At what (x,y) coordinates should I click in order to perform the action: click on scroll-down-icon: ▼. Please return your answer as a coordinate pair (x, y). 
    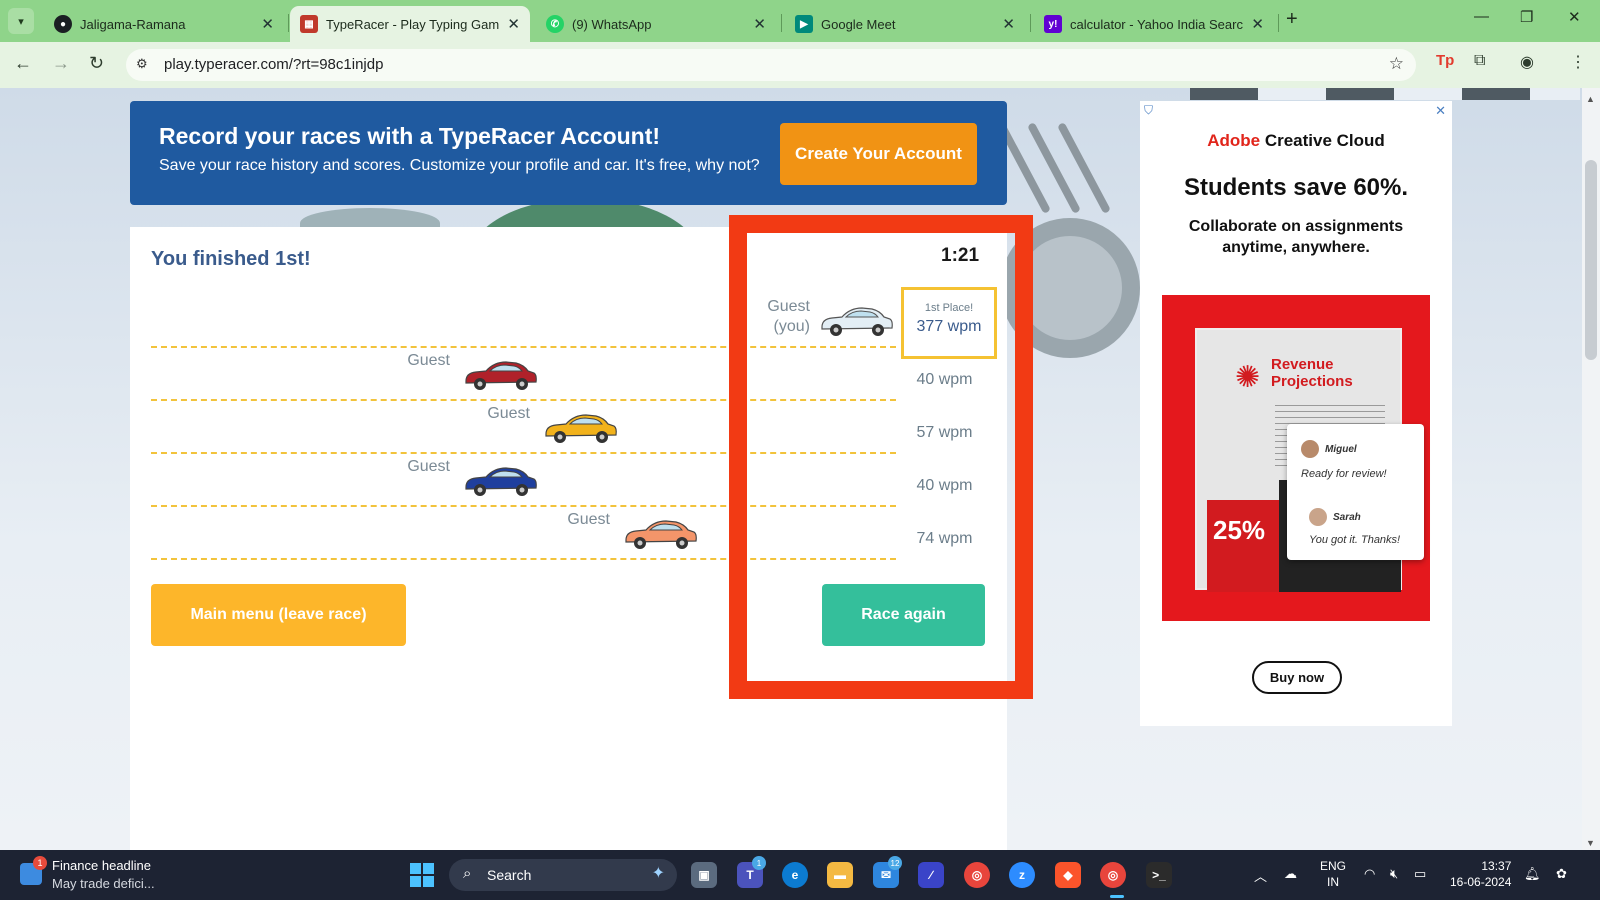
    Looking at the image, I should click on (1590, 843).